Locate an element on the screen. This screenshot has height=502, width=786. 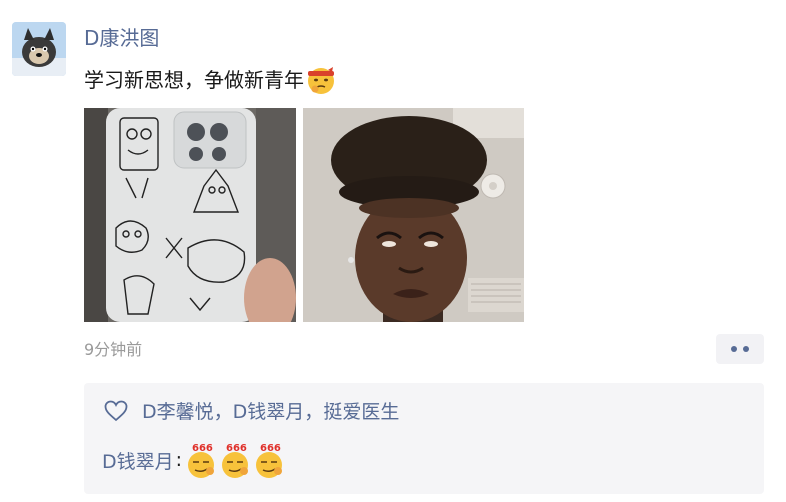
comment-item: D钱翠月 : 666 666 666 is located at coordinates (194, 460).